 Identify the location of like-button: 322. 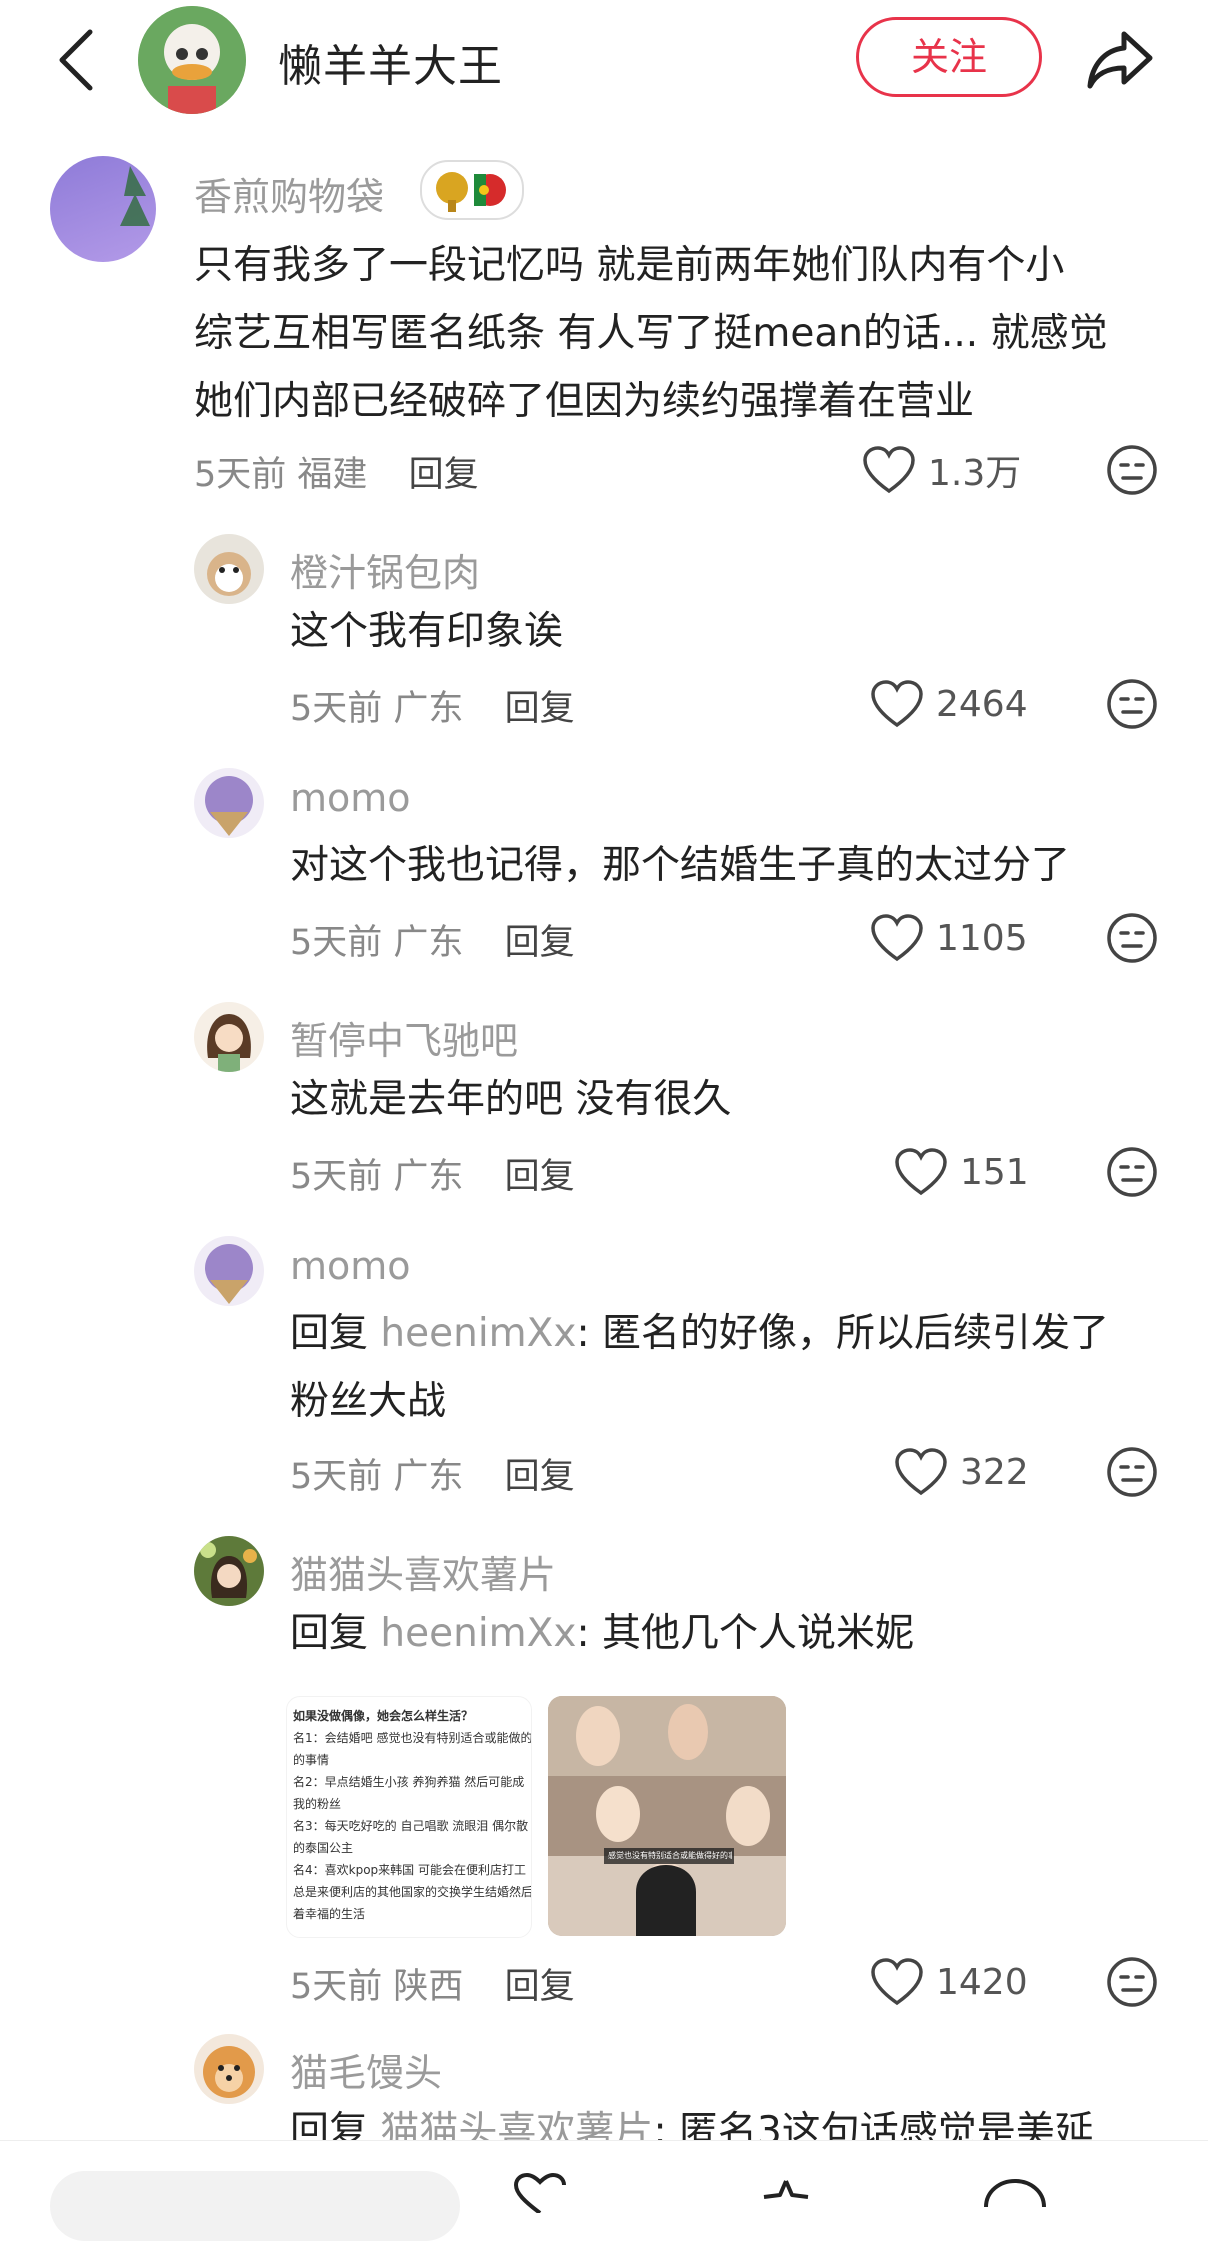
(961, 1472).